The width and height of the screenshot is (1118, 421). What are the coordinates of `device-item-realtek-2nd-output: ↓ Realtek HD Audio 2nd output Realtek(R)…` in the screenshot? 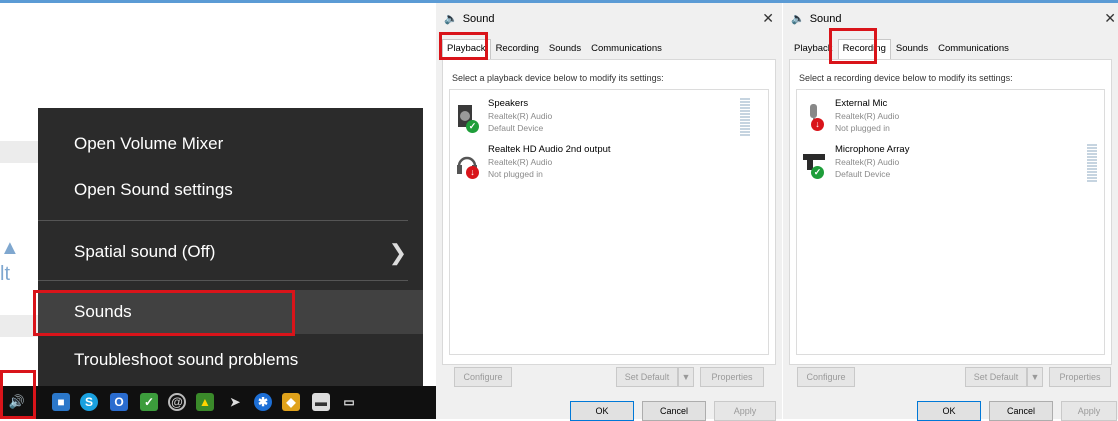 It's located at (596, 166).